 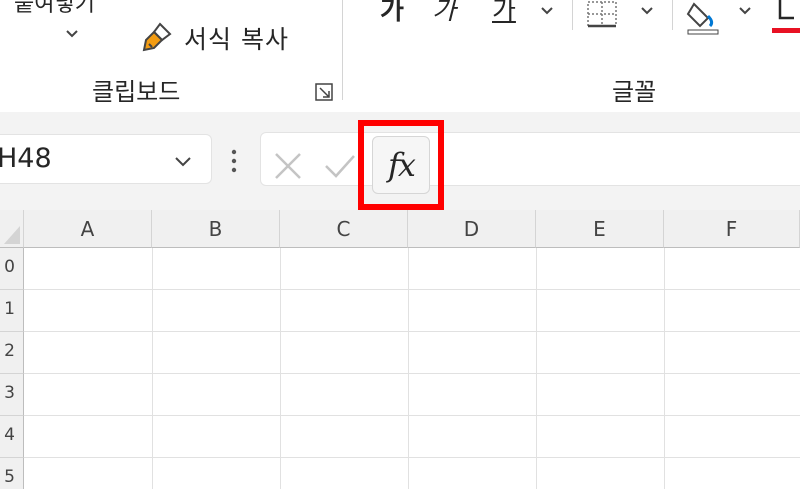 I want to click on row-header: 1, so click(x=12, y=311).